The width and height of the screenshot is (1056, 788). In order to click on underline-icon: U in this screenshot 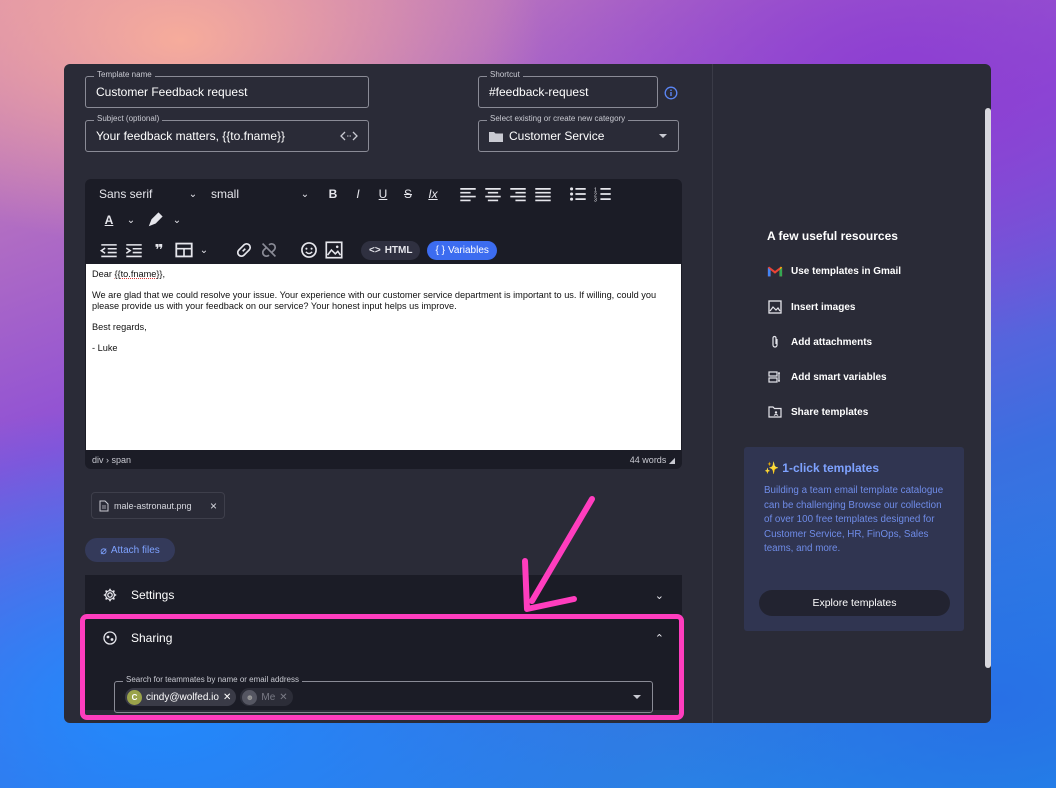, I will do `click(383, 194)`.